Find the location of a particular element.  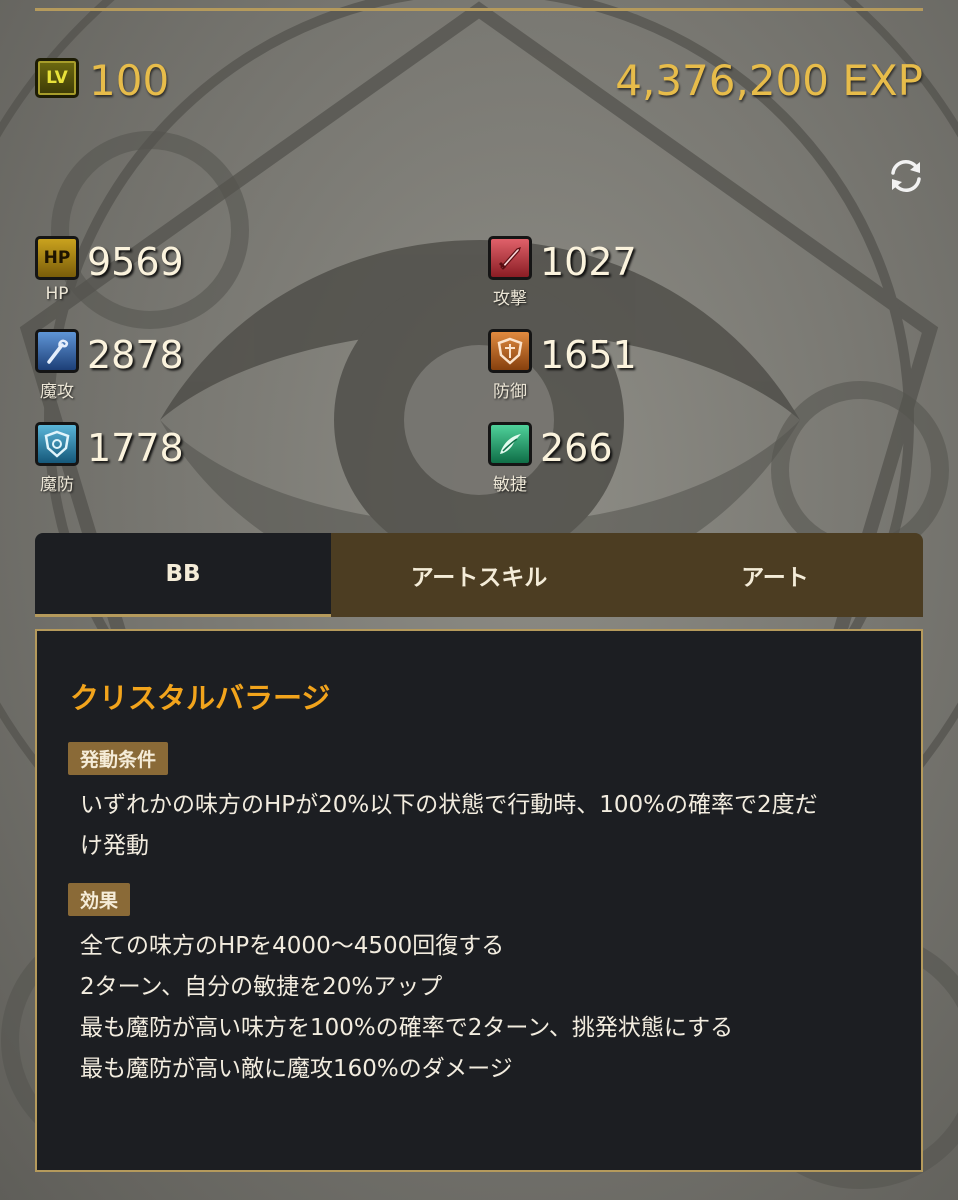

shield-icon is located at coordinates (510, 351).